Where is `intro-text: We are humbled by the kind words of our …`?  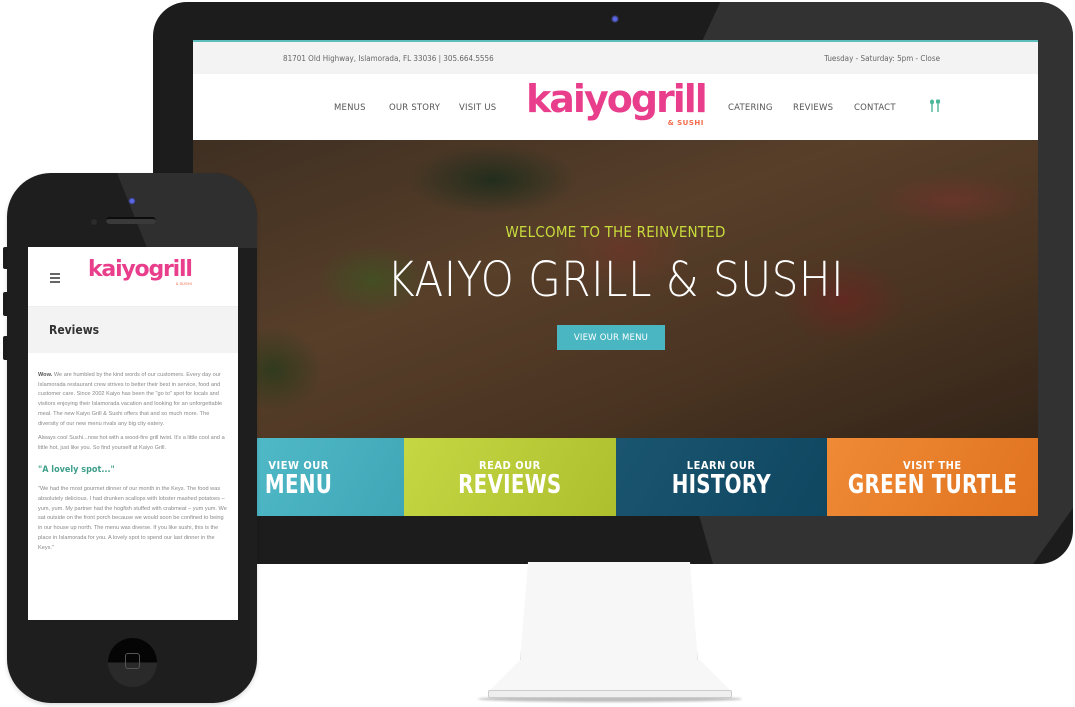
intro-text: We are humbled by the kind words of our … is located at coordinates (130, 399).